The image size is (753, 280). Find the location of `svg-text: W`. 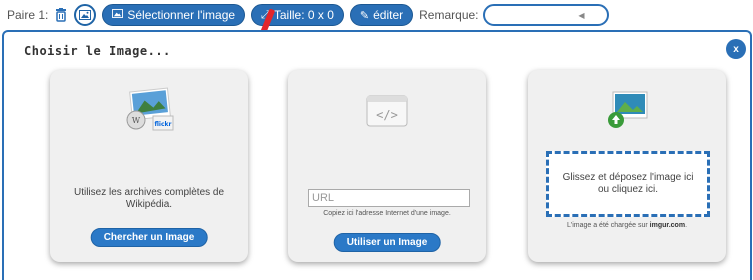

svg-text: W is located at coordinates (136, 120).